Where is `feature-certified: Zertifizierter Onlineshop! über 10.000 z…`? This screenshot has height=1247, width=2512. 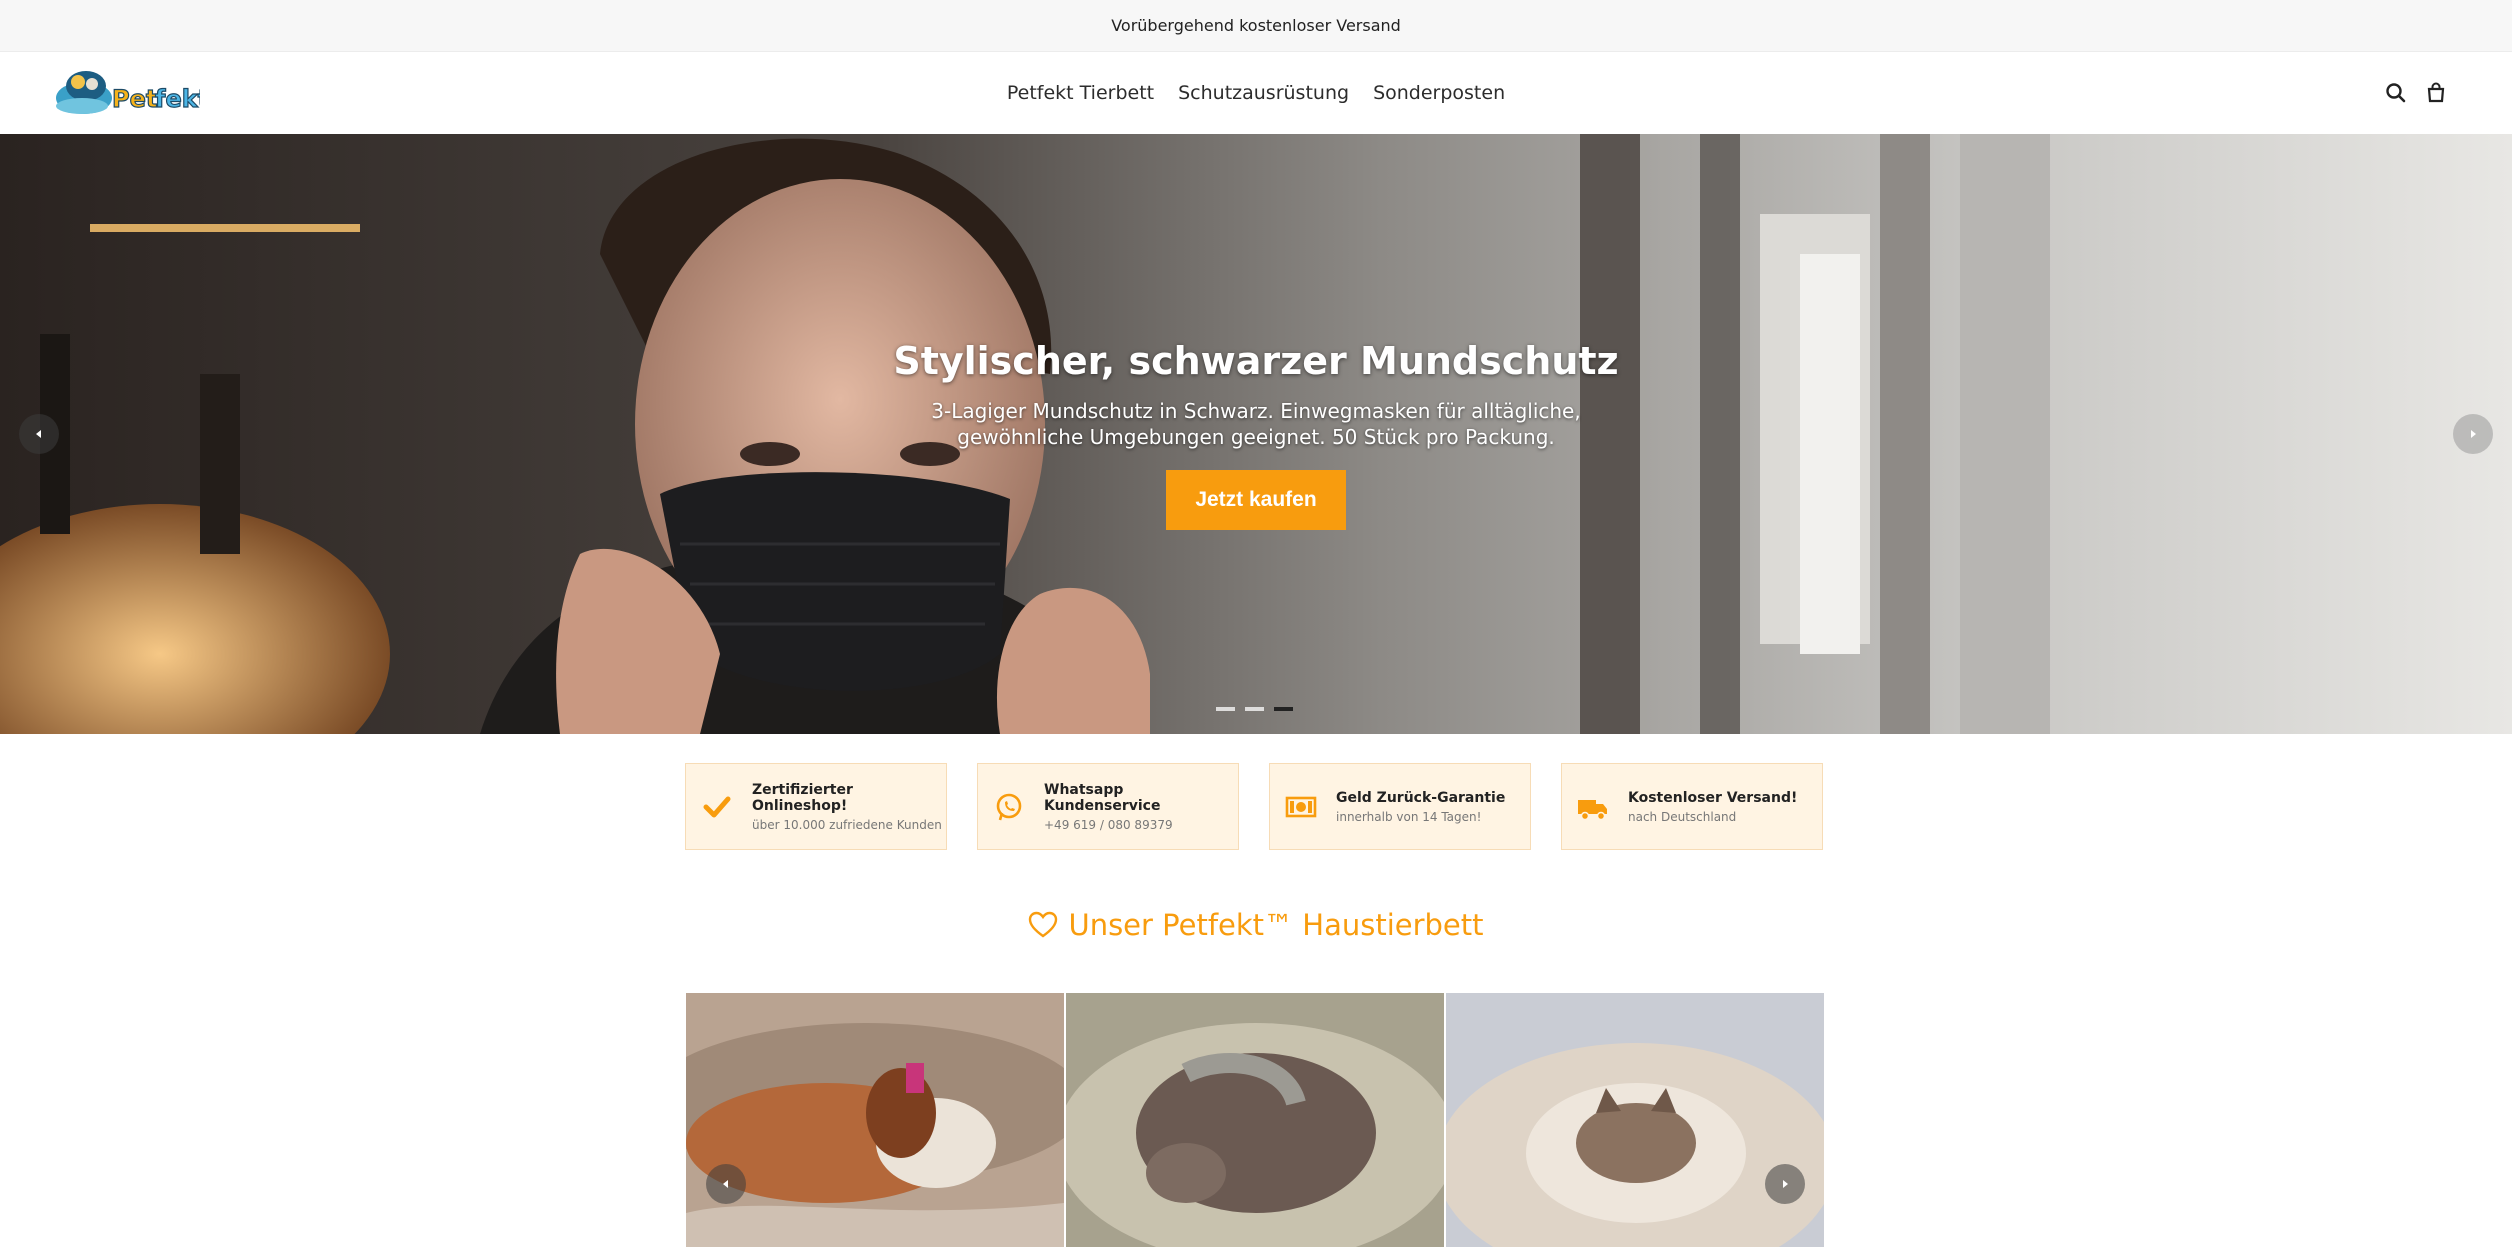 feature-certified: Zertifizierter Onlineshop! über 10.000 z… is located at coordinates (816, 806).